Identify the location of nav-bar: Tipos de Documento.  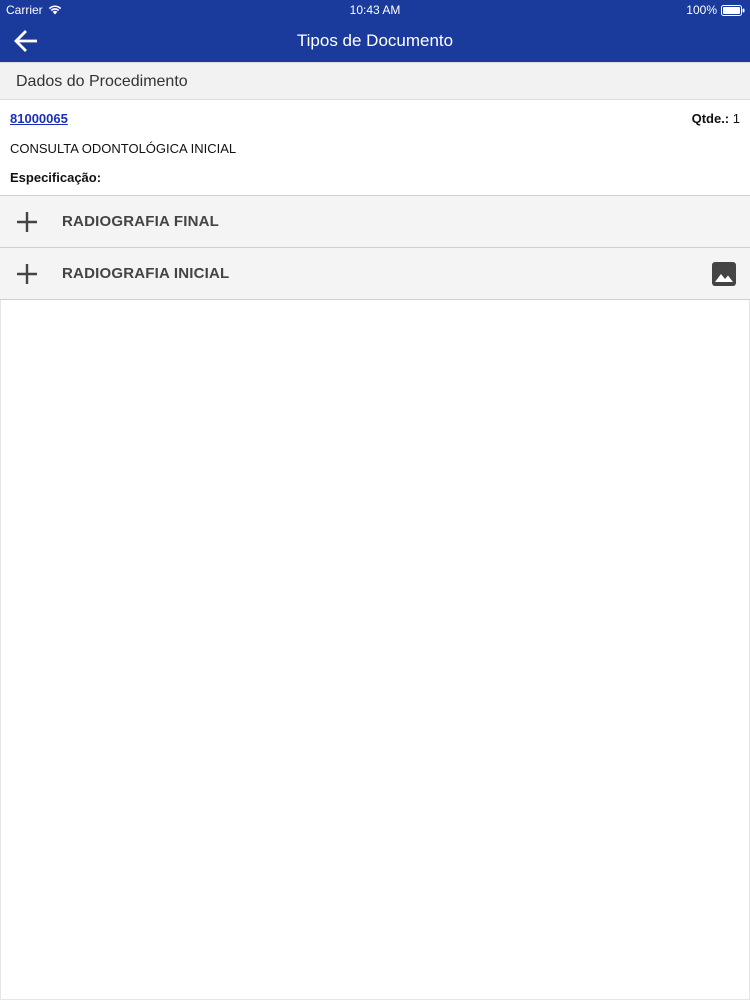
(375, 41).